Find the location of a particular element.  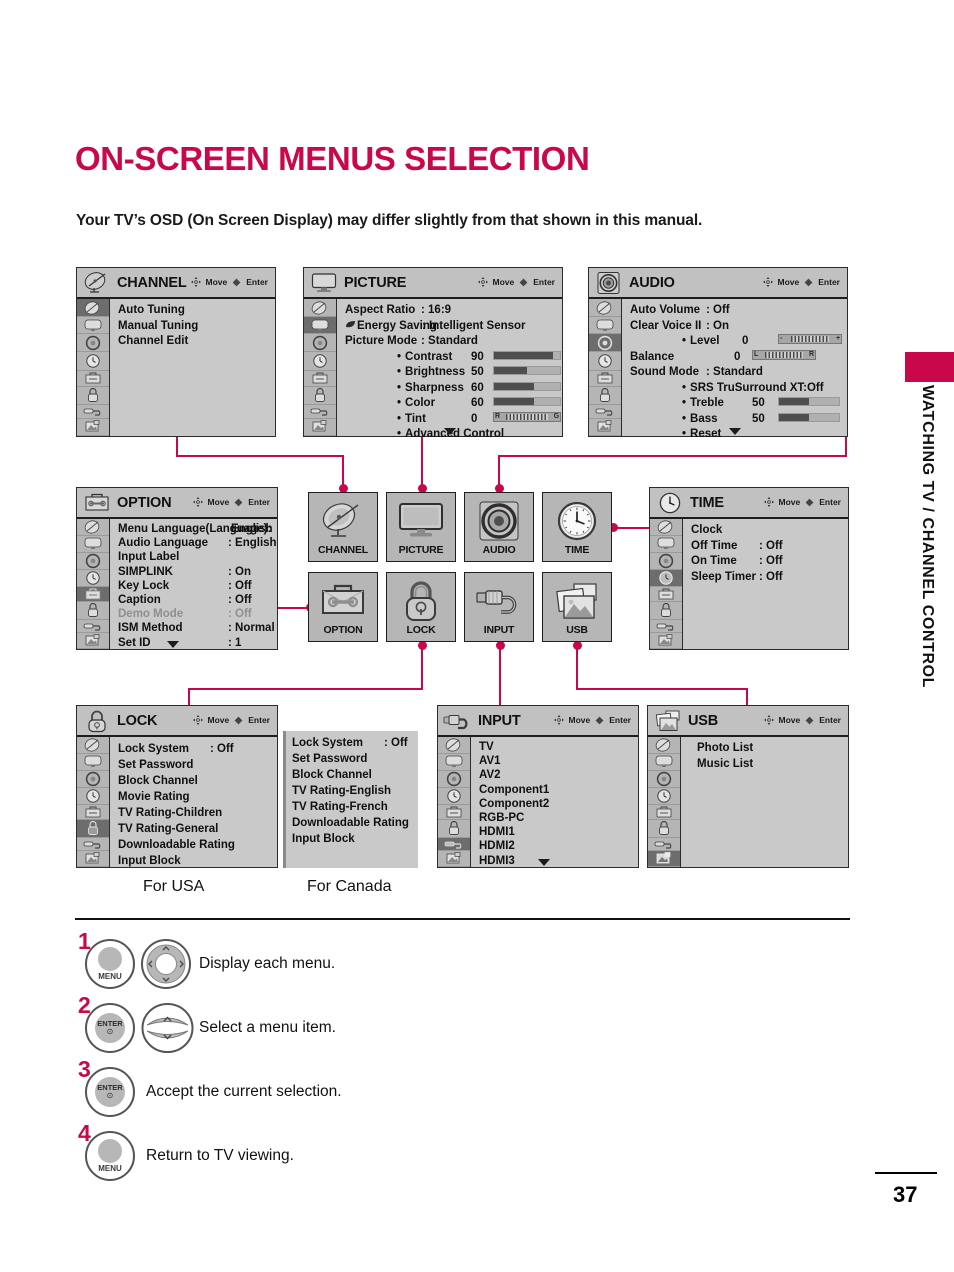

menu-item: HDMI2 is located at coordinates (558, 846).